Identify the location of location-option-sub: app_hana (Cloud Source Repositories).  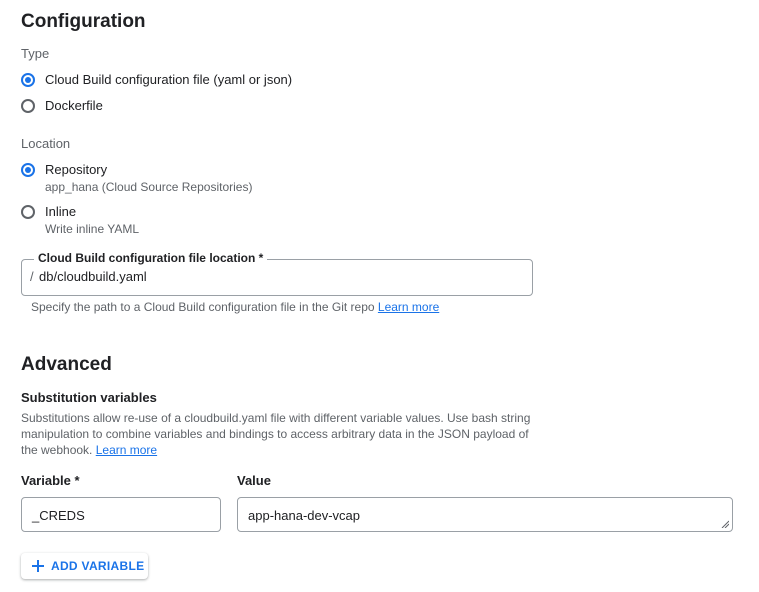
(149, 187).